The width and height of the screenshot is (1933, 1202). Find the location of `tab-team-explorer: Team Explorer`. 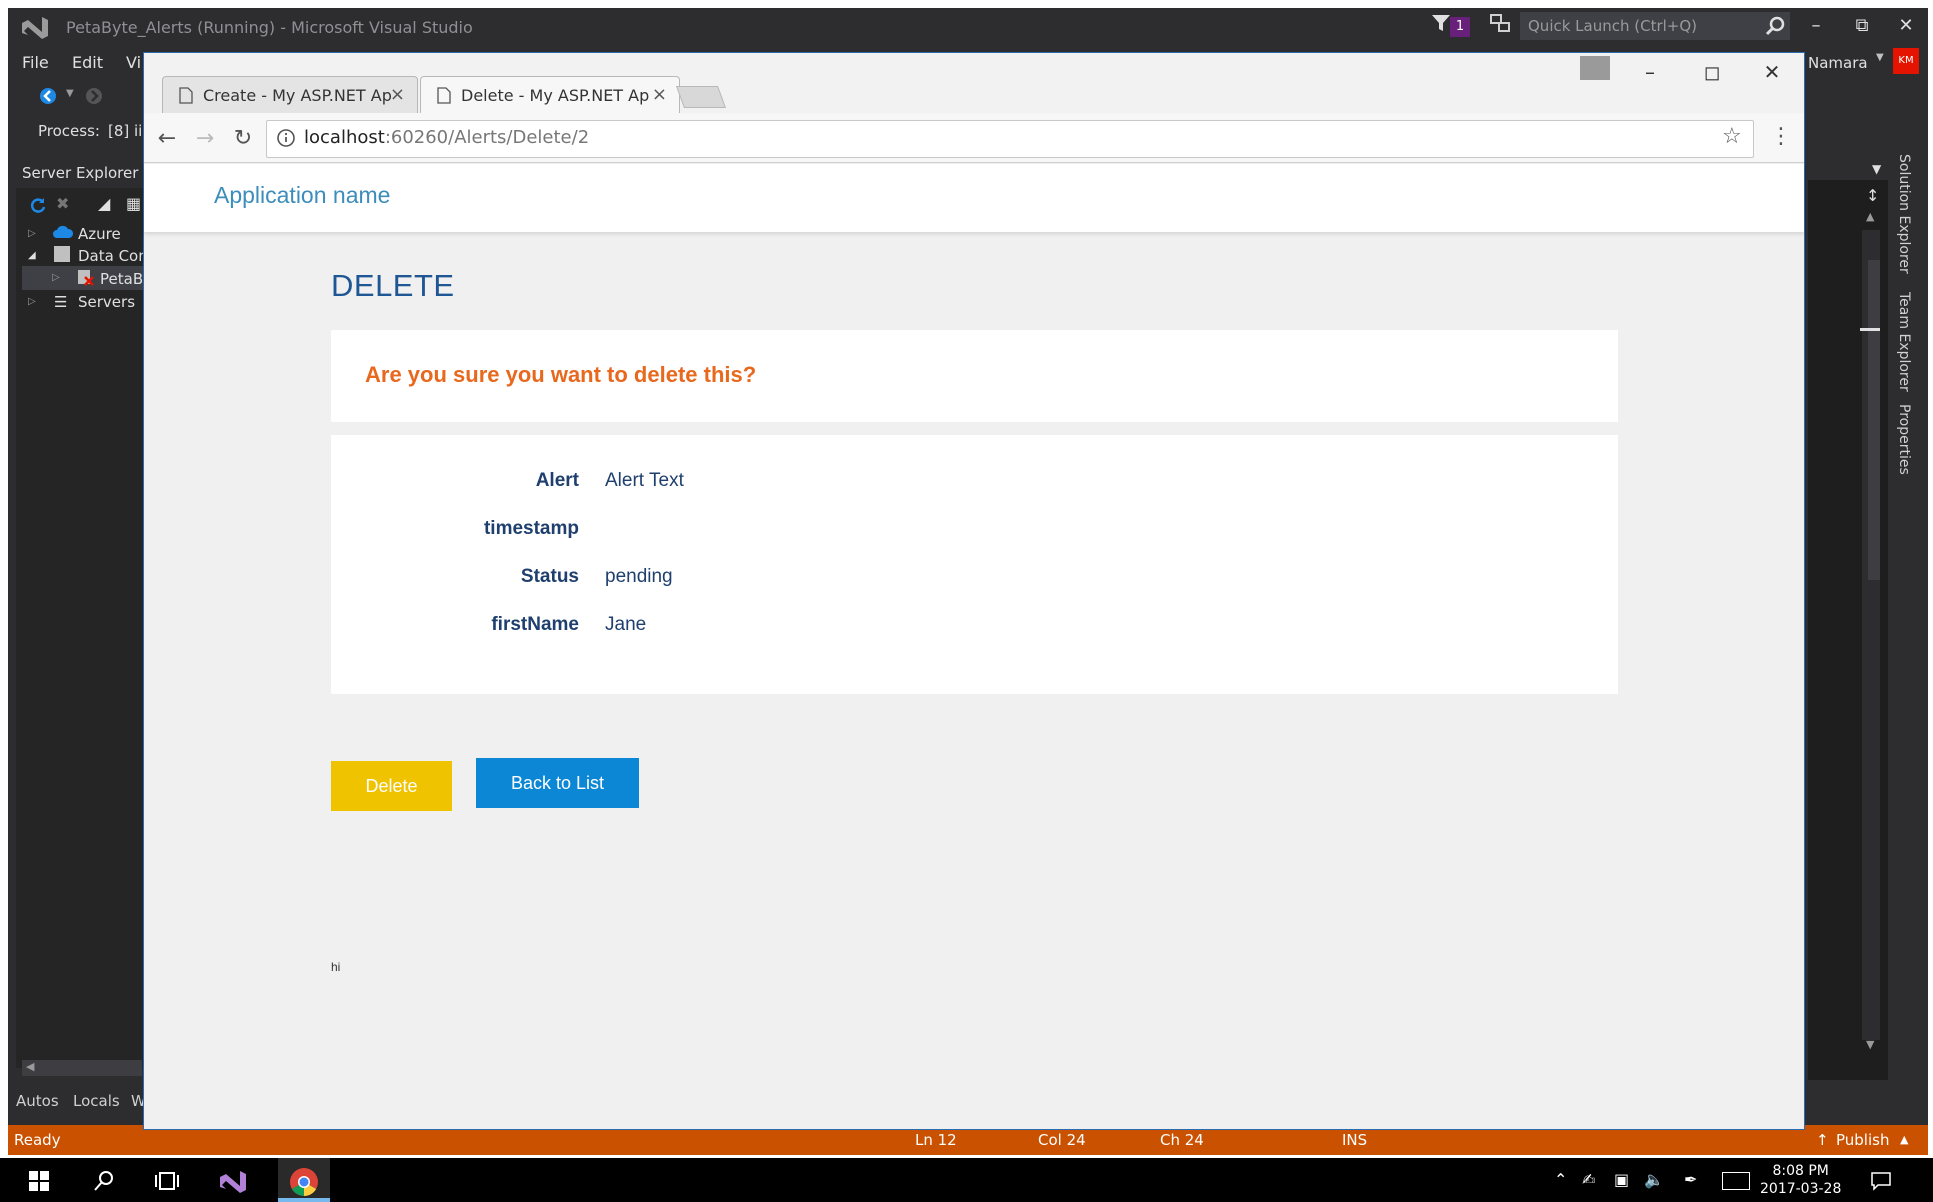

tab-team-explorer: Team Explorer is located at coordinates (1904, 342).